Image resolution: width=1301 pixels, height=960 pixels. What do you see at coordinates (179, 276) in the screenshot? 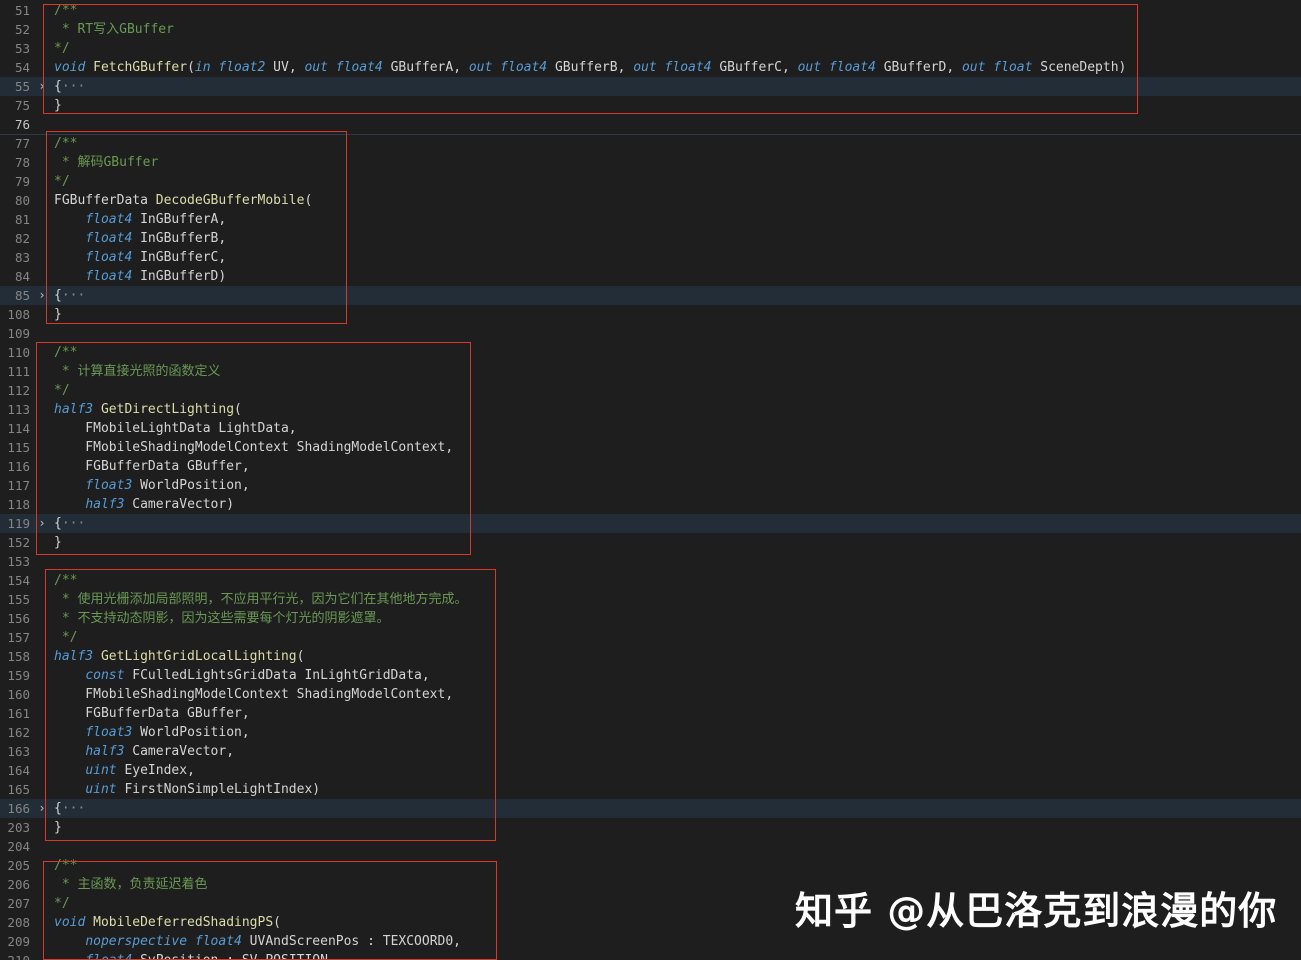
I see `code-token: InGBufferD)` at bounding box center [179, 276].